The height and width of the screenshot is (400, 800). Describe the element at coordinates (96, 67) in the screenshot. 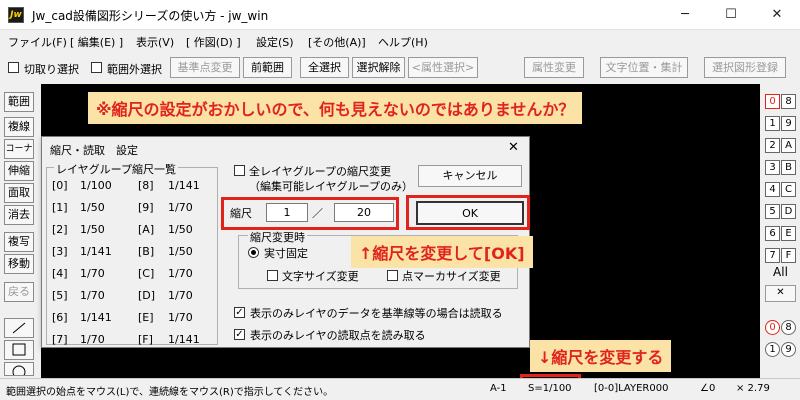

I see `outside-select-checkbox` at that location.